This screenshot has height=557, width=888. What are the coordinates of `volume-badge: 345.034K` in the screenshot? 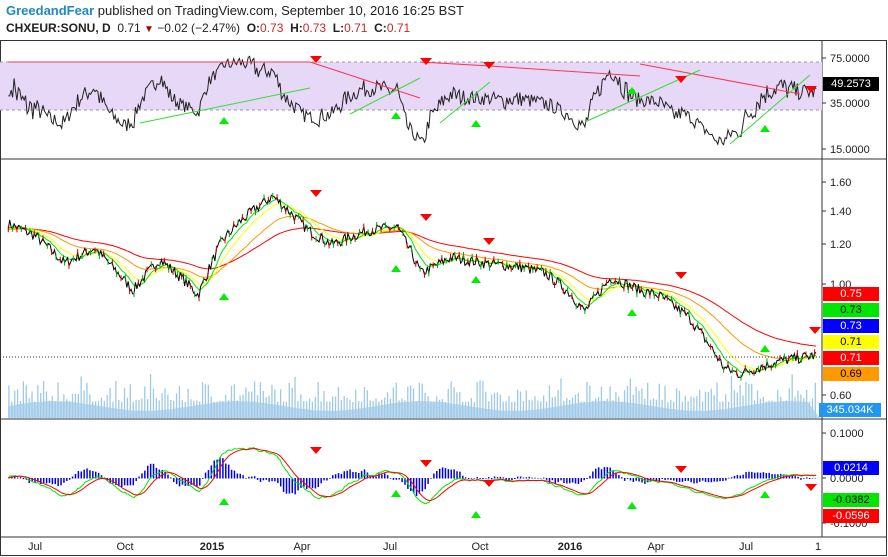 It's located at (850, 410).